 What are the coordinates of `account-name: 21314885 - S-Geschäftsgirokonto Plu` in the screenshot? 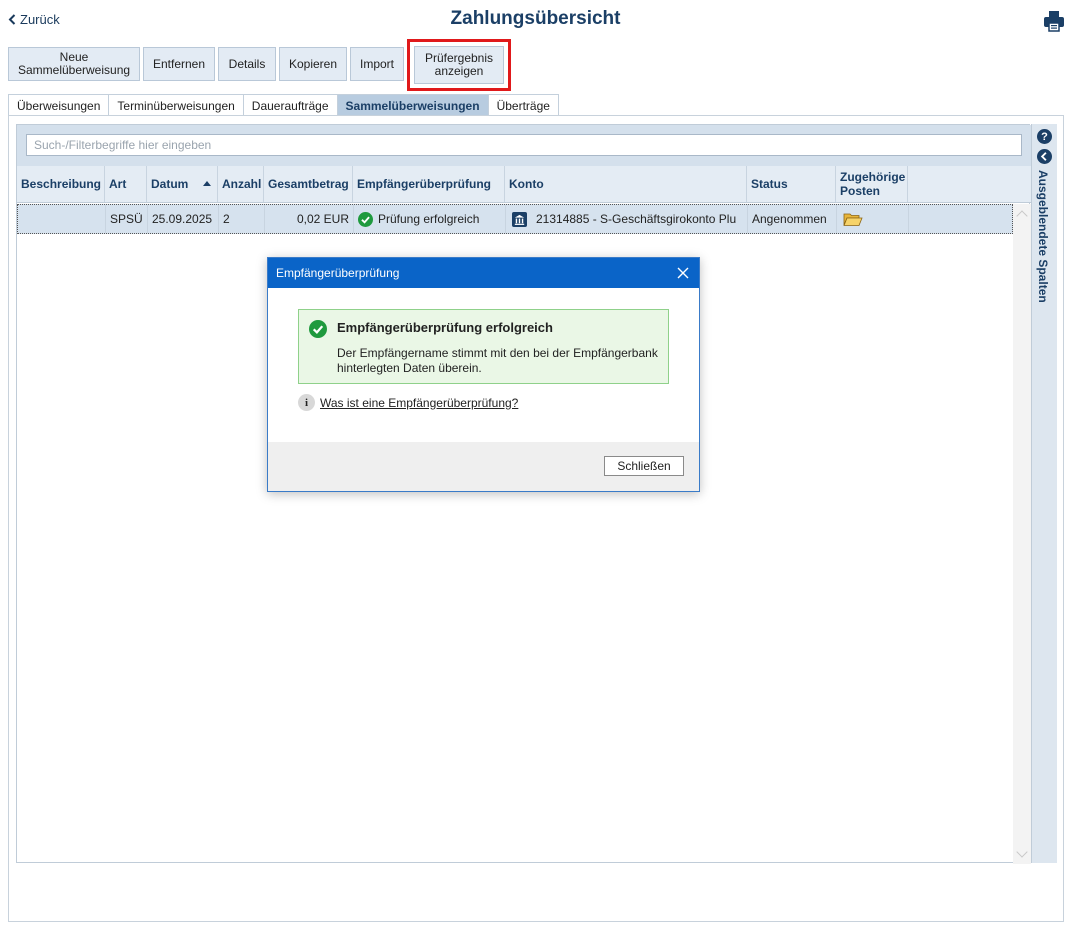 It's located at (636, 219).